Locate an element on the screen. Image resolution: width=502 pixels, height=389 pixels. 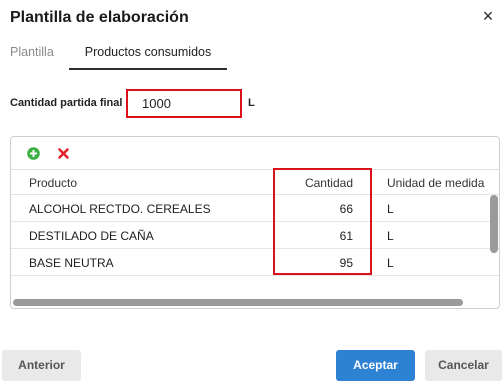
column-header-producto: Producto is located at coordinates (53, 183).